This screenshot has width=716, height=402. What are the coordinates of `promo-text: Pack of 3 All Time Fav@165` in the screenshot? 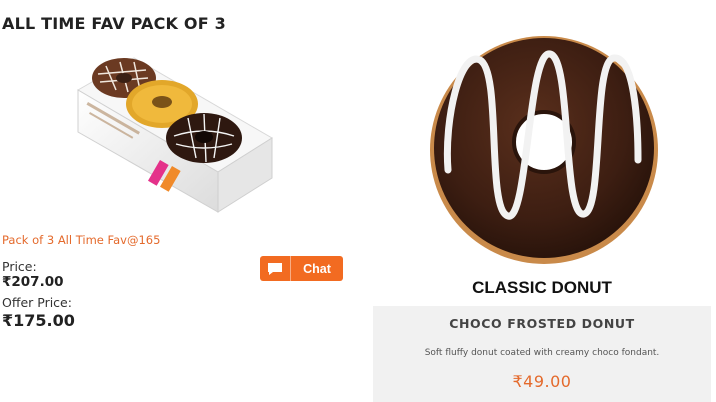 It's located at (81, 240).